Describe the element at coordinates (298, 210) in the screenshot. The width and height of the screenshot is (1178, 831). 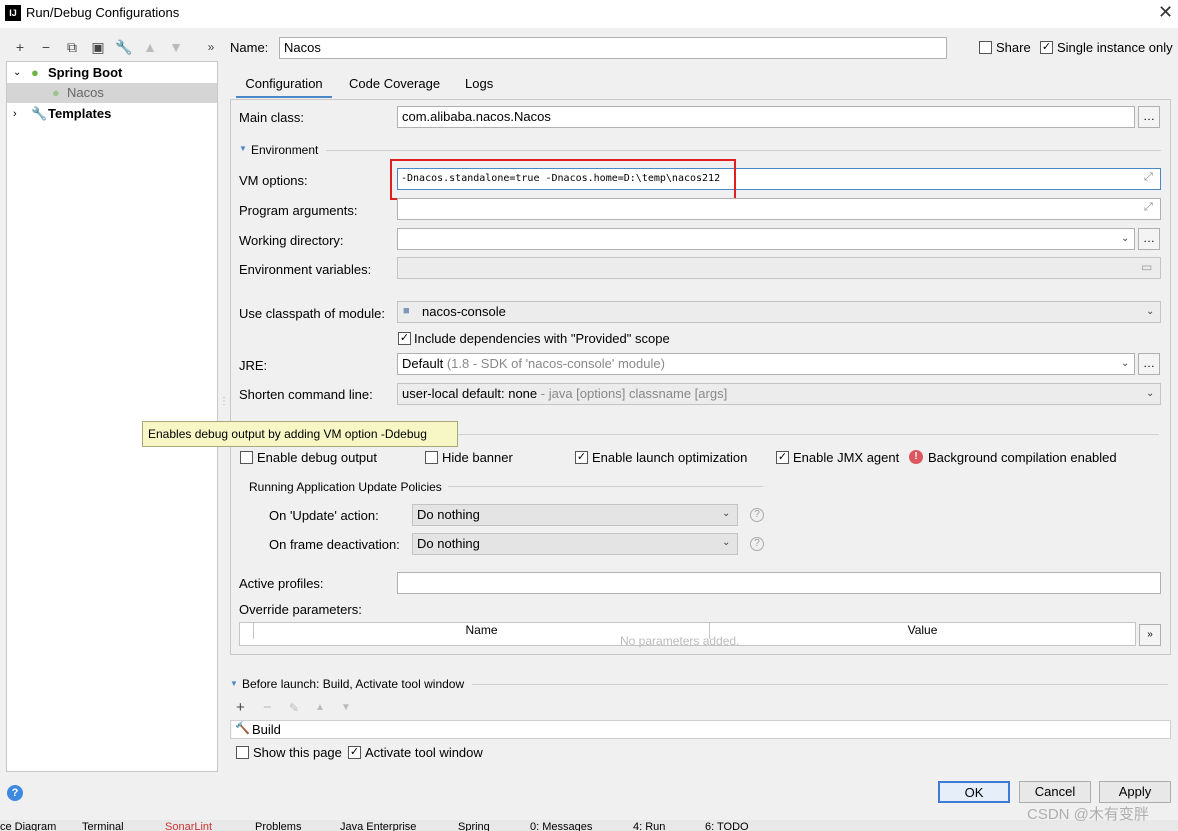
I see `program-args-label: Program arguments:` at that location.